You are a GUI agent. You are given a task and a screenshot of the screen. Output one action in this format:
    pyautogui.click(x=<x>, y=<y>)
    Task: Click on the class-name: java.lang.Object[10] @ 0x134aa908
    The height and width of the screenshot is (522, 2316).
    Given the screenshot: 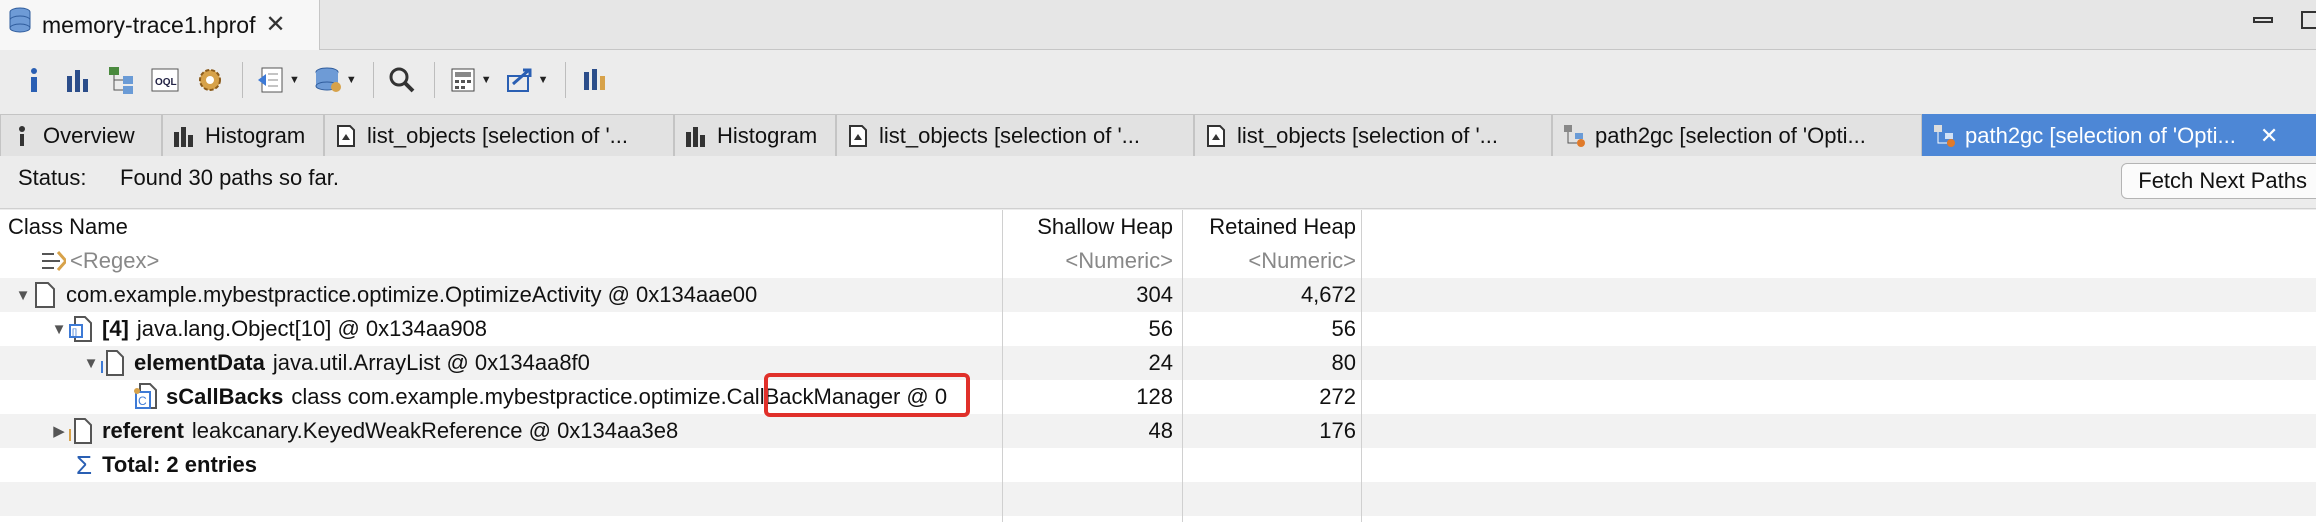 What is the action you would take?
    pyautogui.click(x=312, y=328)
    